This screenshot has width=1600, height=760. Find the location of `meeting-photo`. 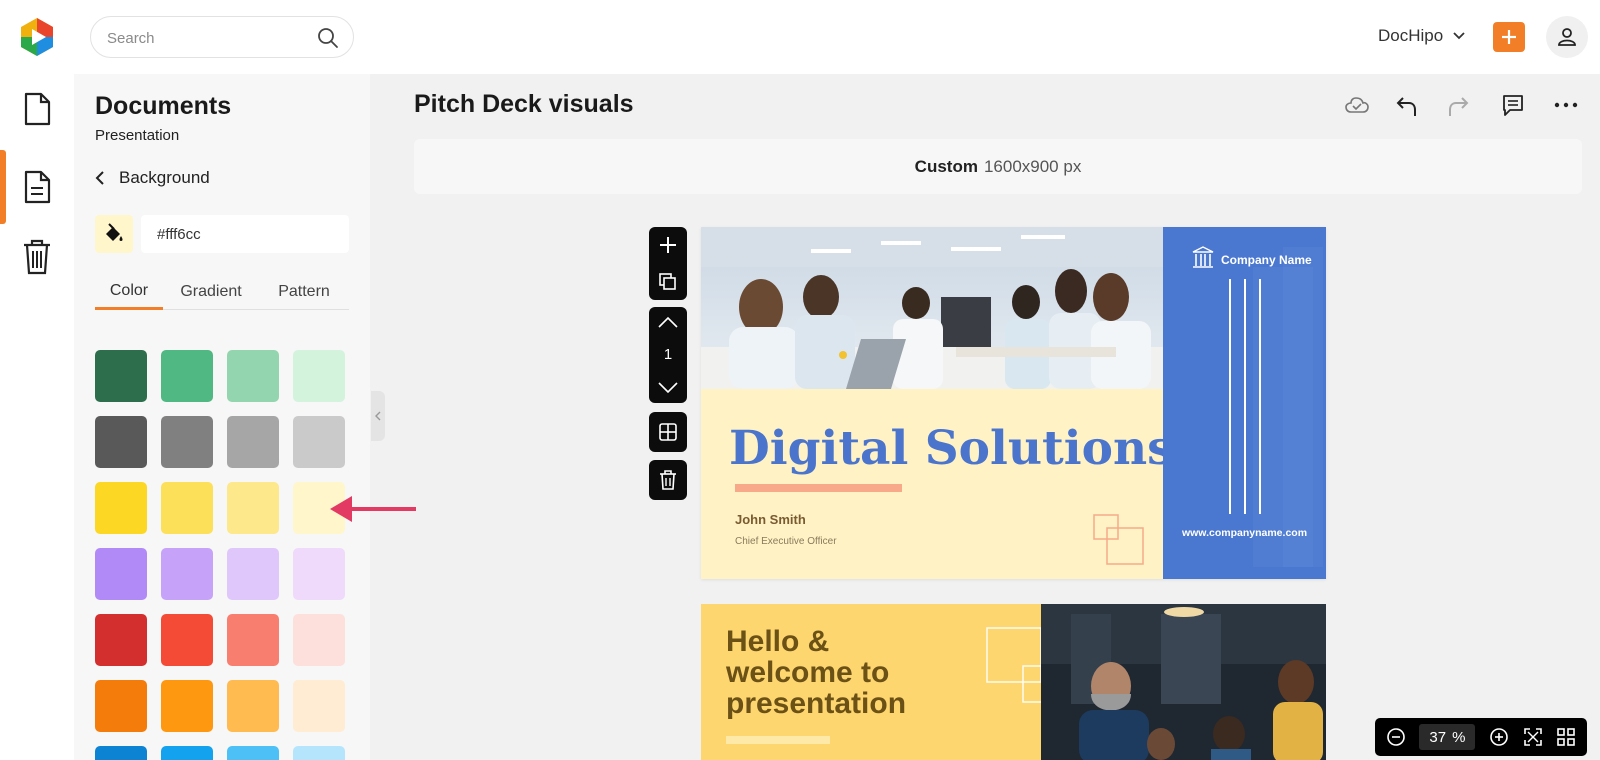

meeting-photo is located at coordinates (1183, 682).